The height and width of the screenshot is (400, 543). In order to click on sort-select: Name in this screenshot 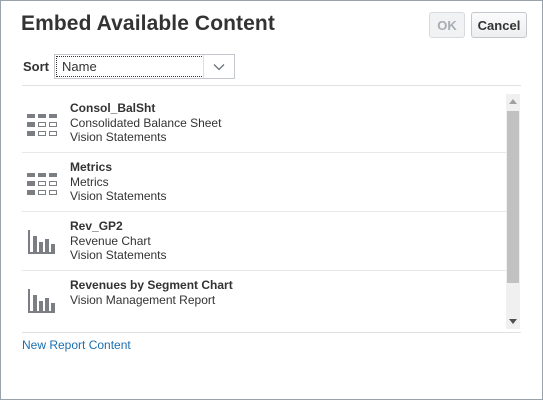, I will do `click(144, 66)`.